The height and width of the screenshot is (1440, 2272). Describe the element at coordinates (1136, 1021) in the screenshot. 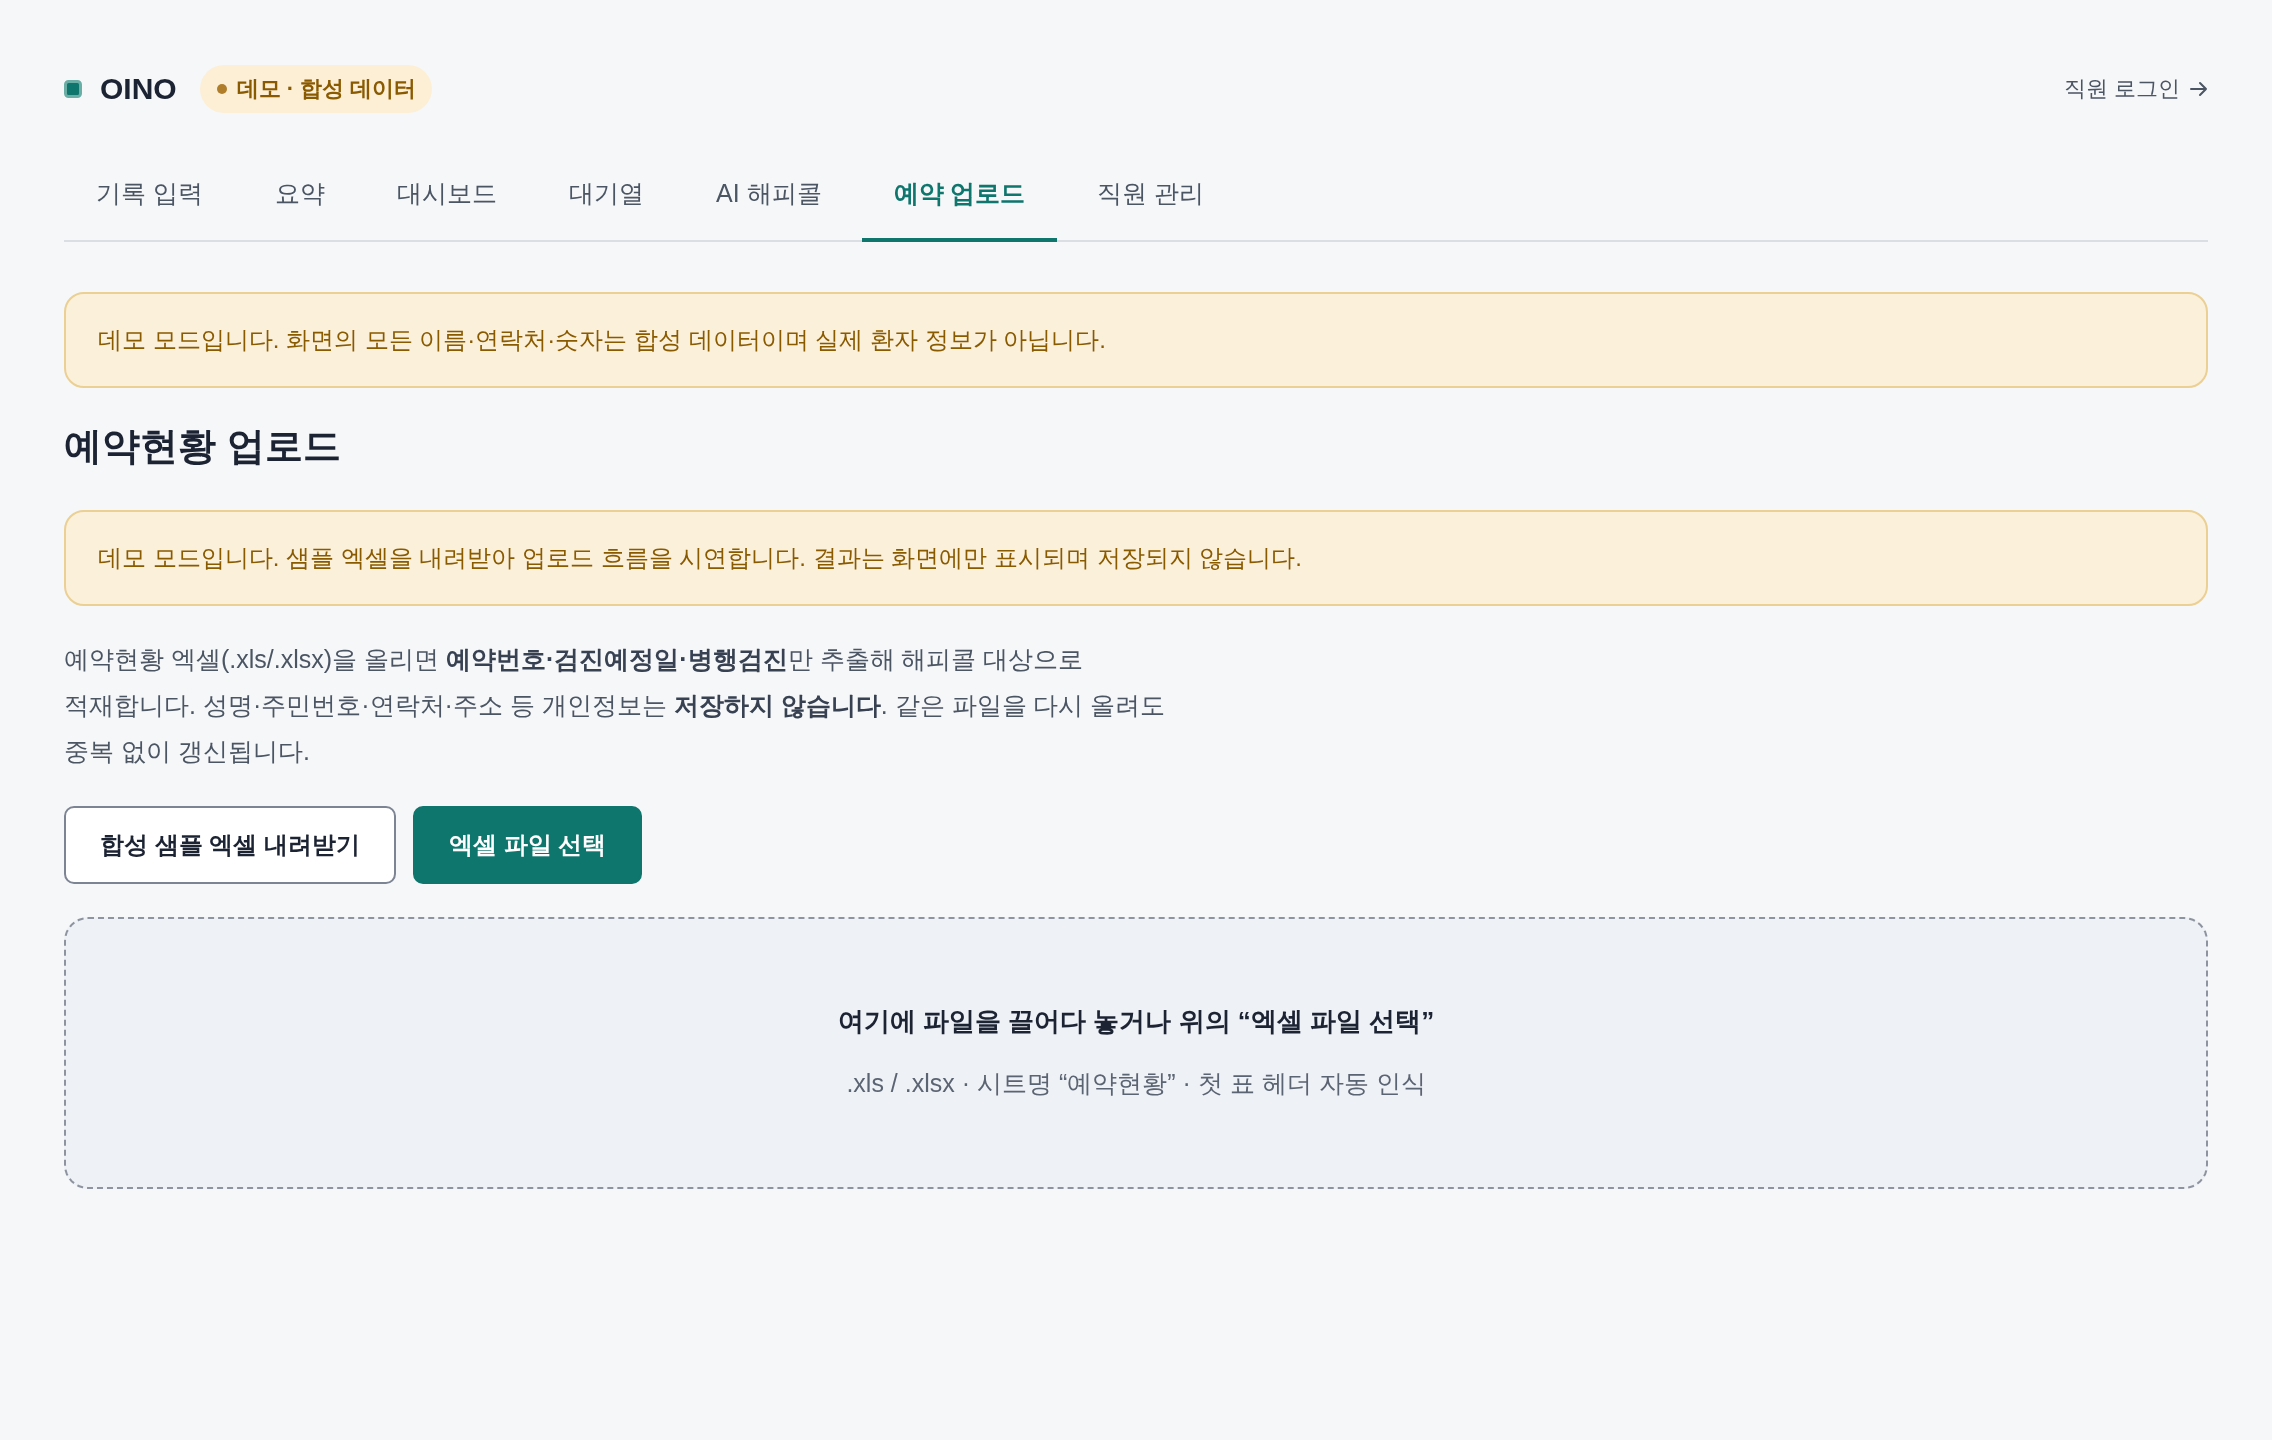

I see `drop-zone-title: 여기에 파일을 끌어다 놓거나 위의 “엑셀 파일 선택”` at that location.